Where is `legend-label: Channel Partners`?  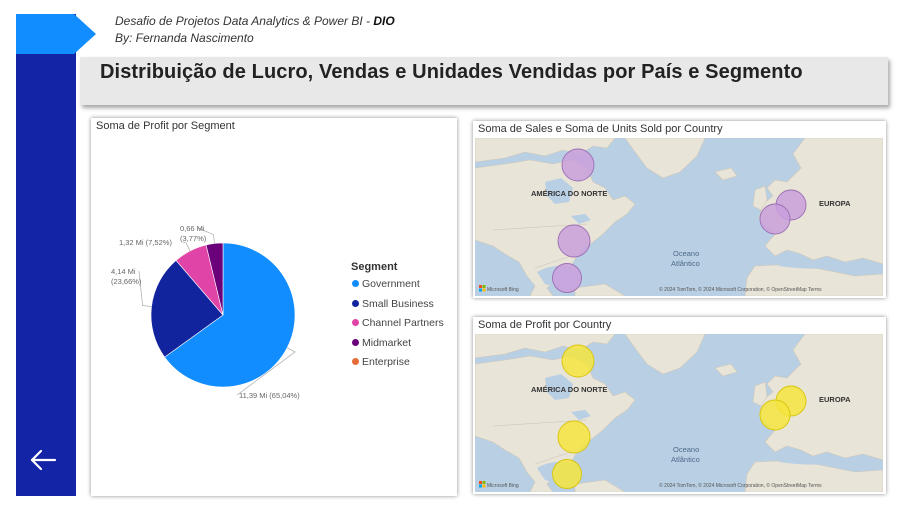 legend-label: Channel Partners is located at coordinates (403, 323).